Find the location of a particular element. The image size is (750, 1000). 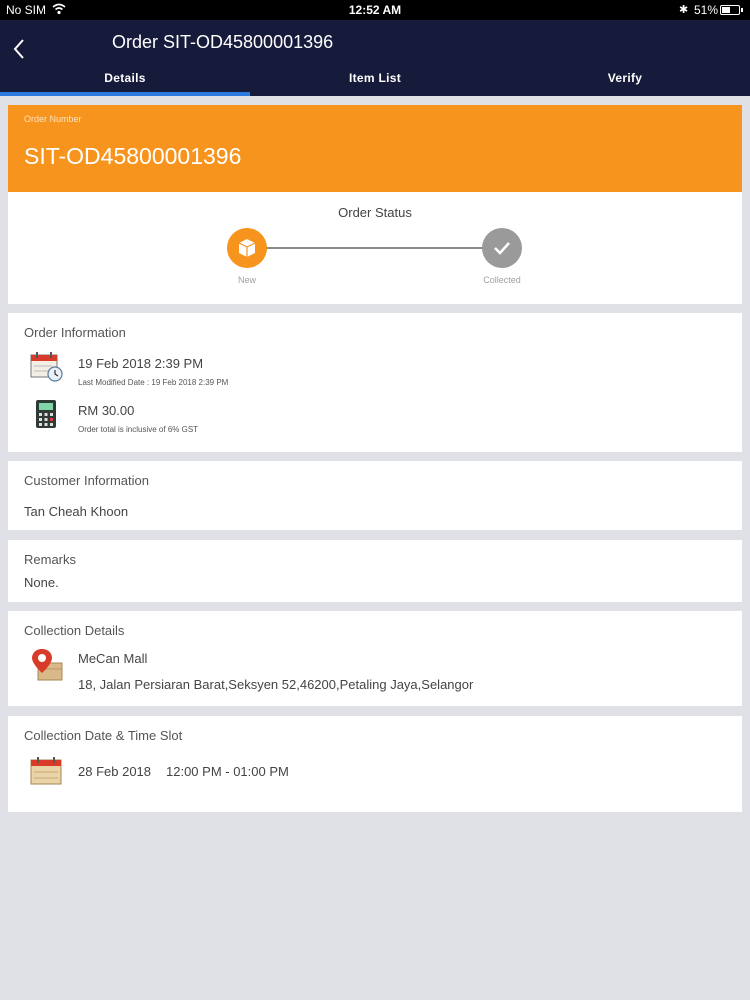

clock: 12:52 AM is located at coordinates (375, 10).